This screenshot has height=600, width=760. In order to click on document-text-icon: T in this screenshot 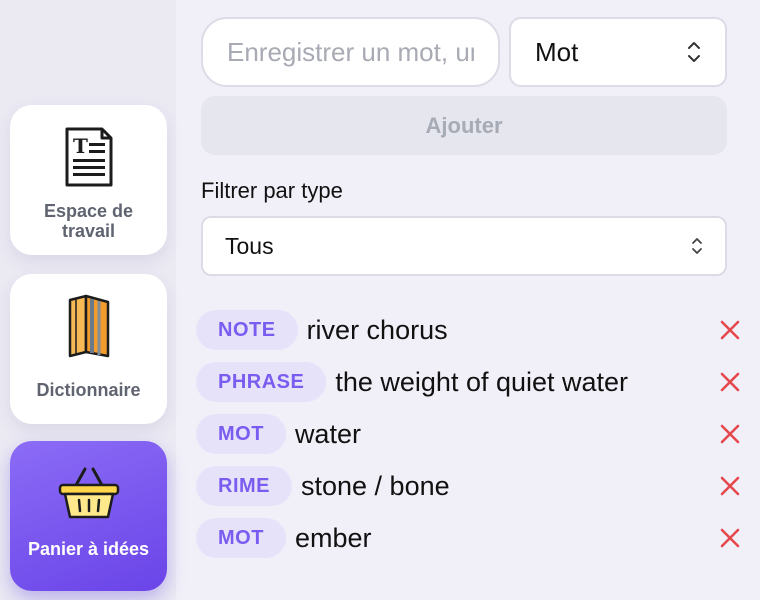, I will do `click(89, 157)`.